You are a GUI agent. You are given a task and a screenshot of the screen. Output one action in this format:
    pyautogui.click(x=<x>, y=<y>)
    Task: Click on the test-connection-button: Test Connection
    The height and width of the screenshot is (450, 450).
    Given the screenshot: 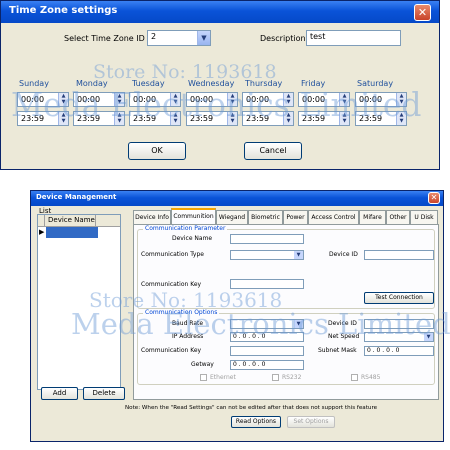 What is the action you would take?
    pyautogui.click(x=399, y=298)
    